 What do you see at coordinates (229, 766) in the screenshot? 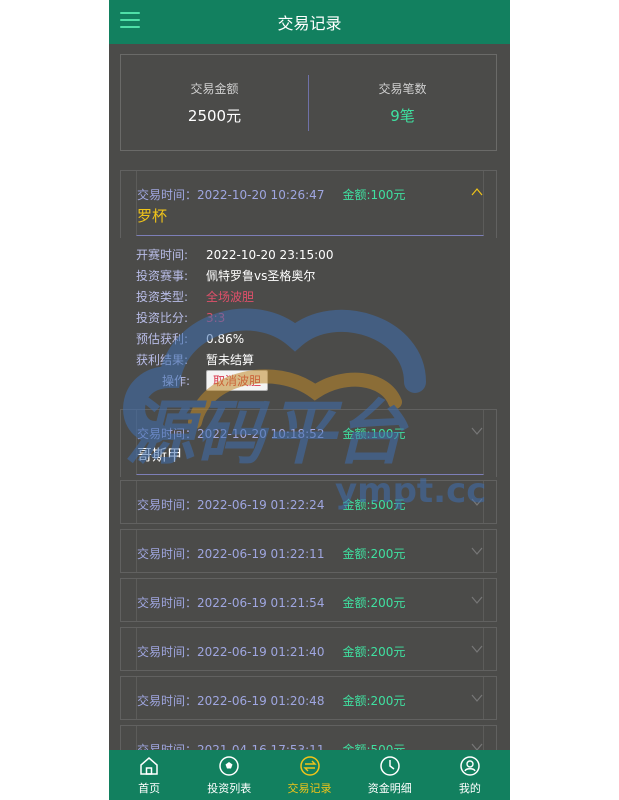
I see `football-icon` at bounding box center [229, 766].